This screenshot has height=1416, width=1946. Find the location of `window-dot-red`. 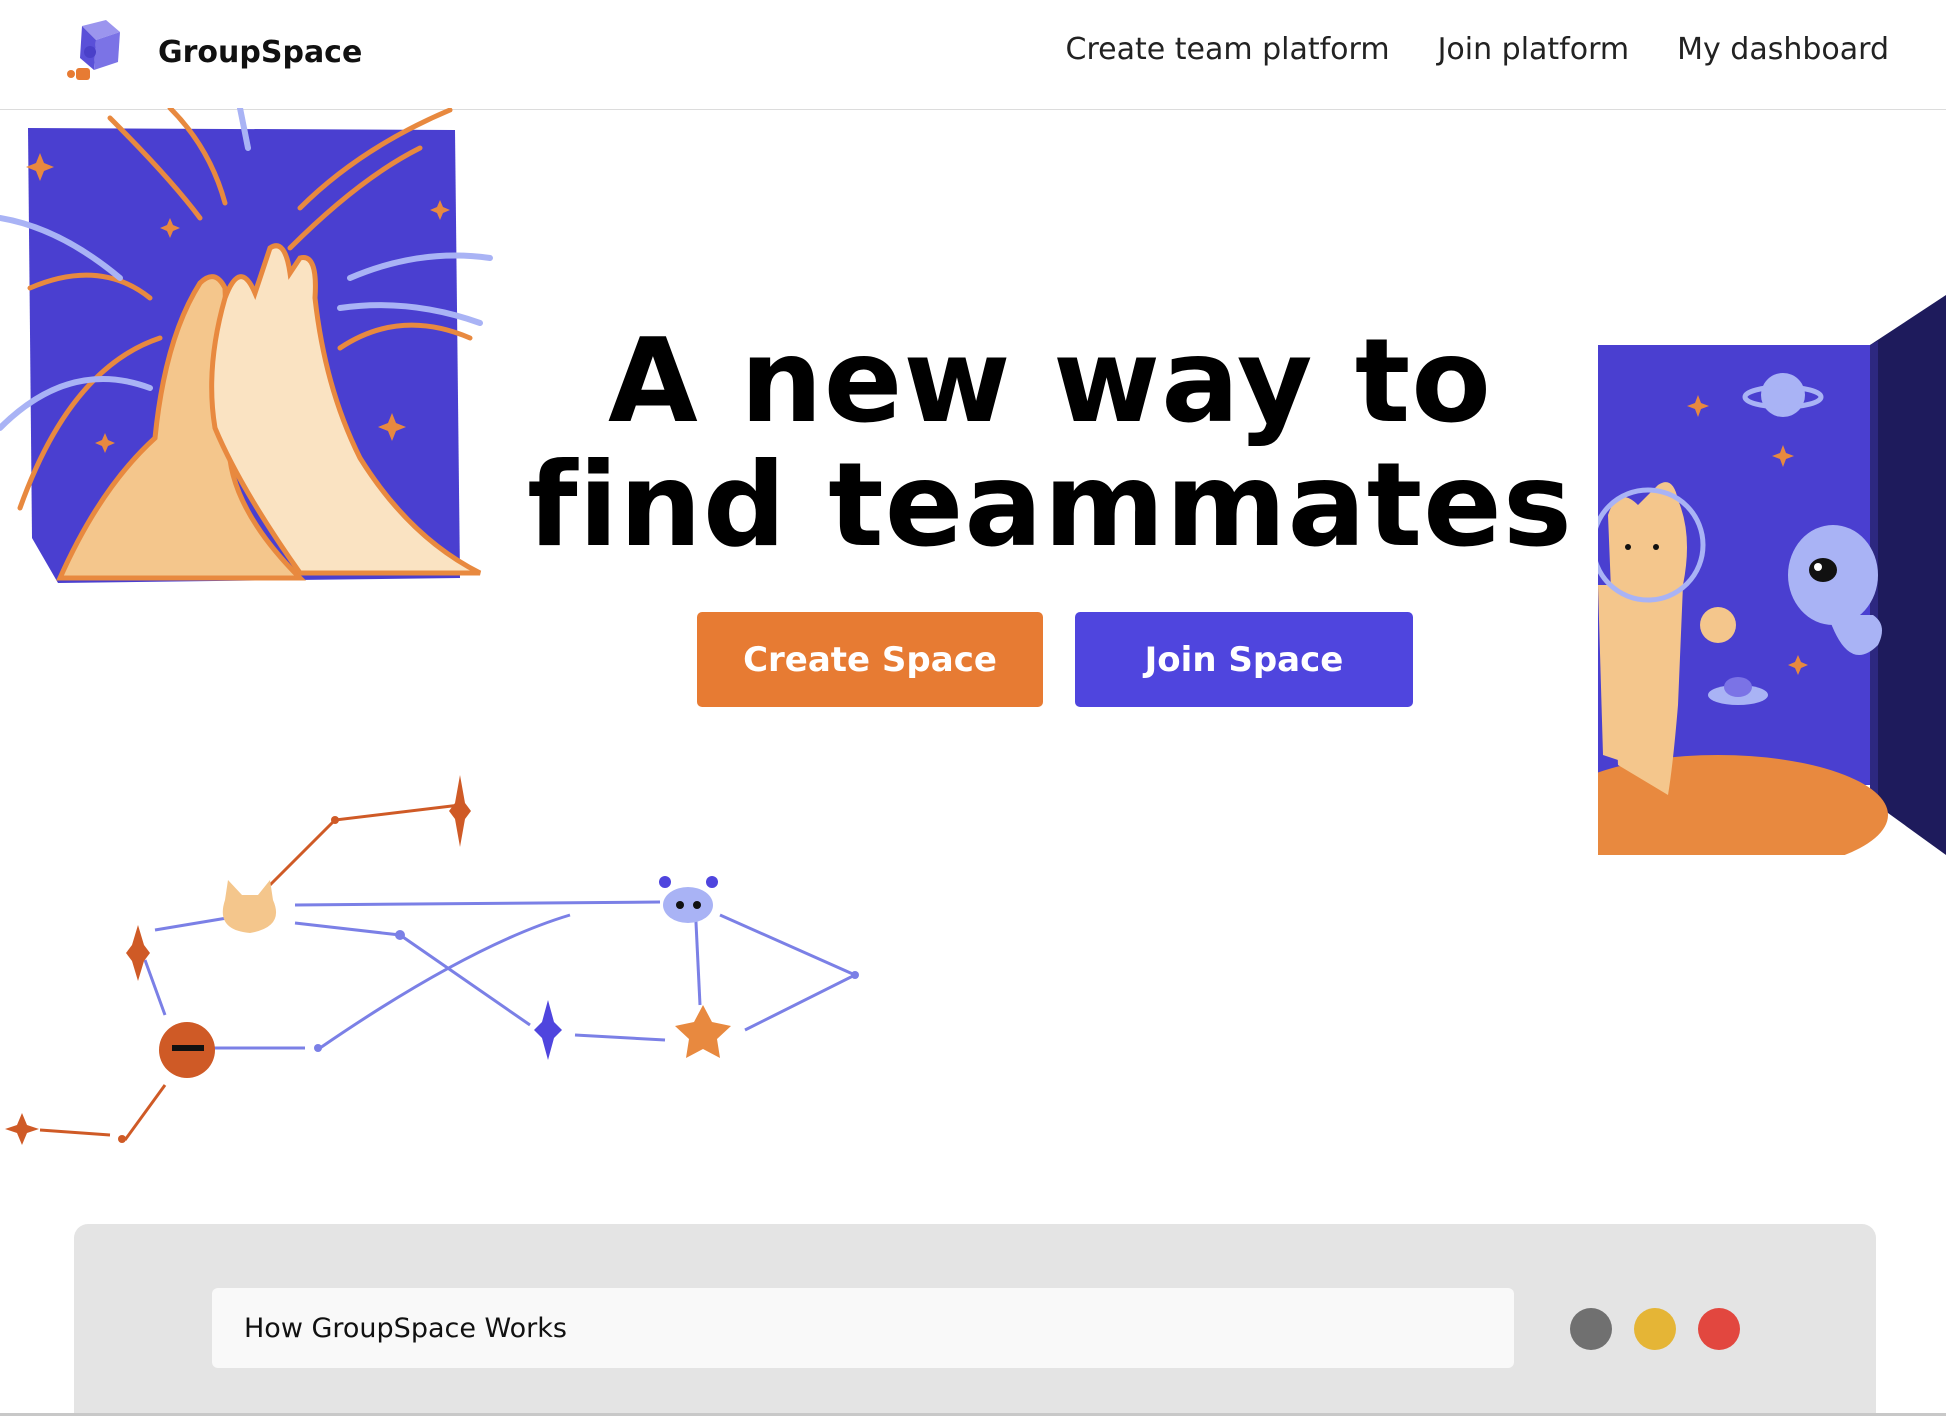

window-dot-red is located at coordinates (1719, 1329).